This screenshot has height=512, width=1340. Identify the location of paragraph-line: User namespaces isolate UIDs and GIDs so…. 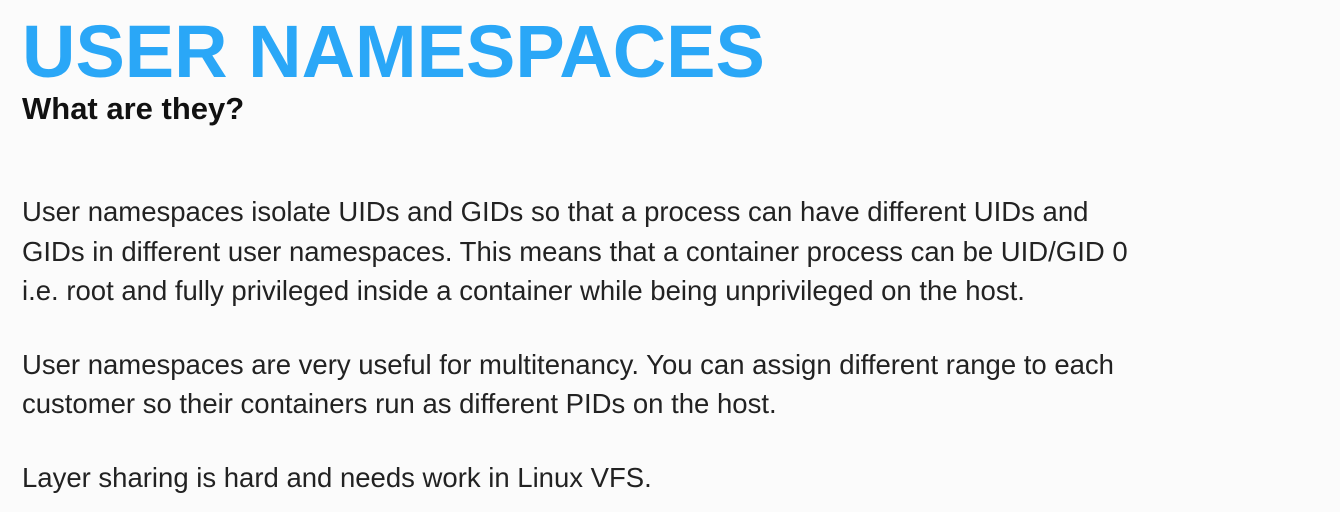
(555, 211).